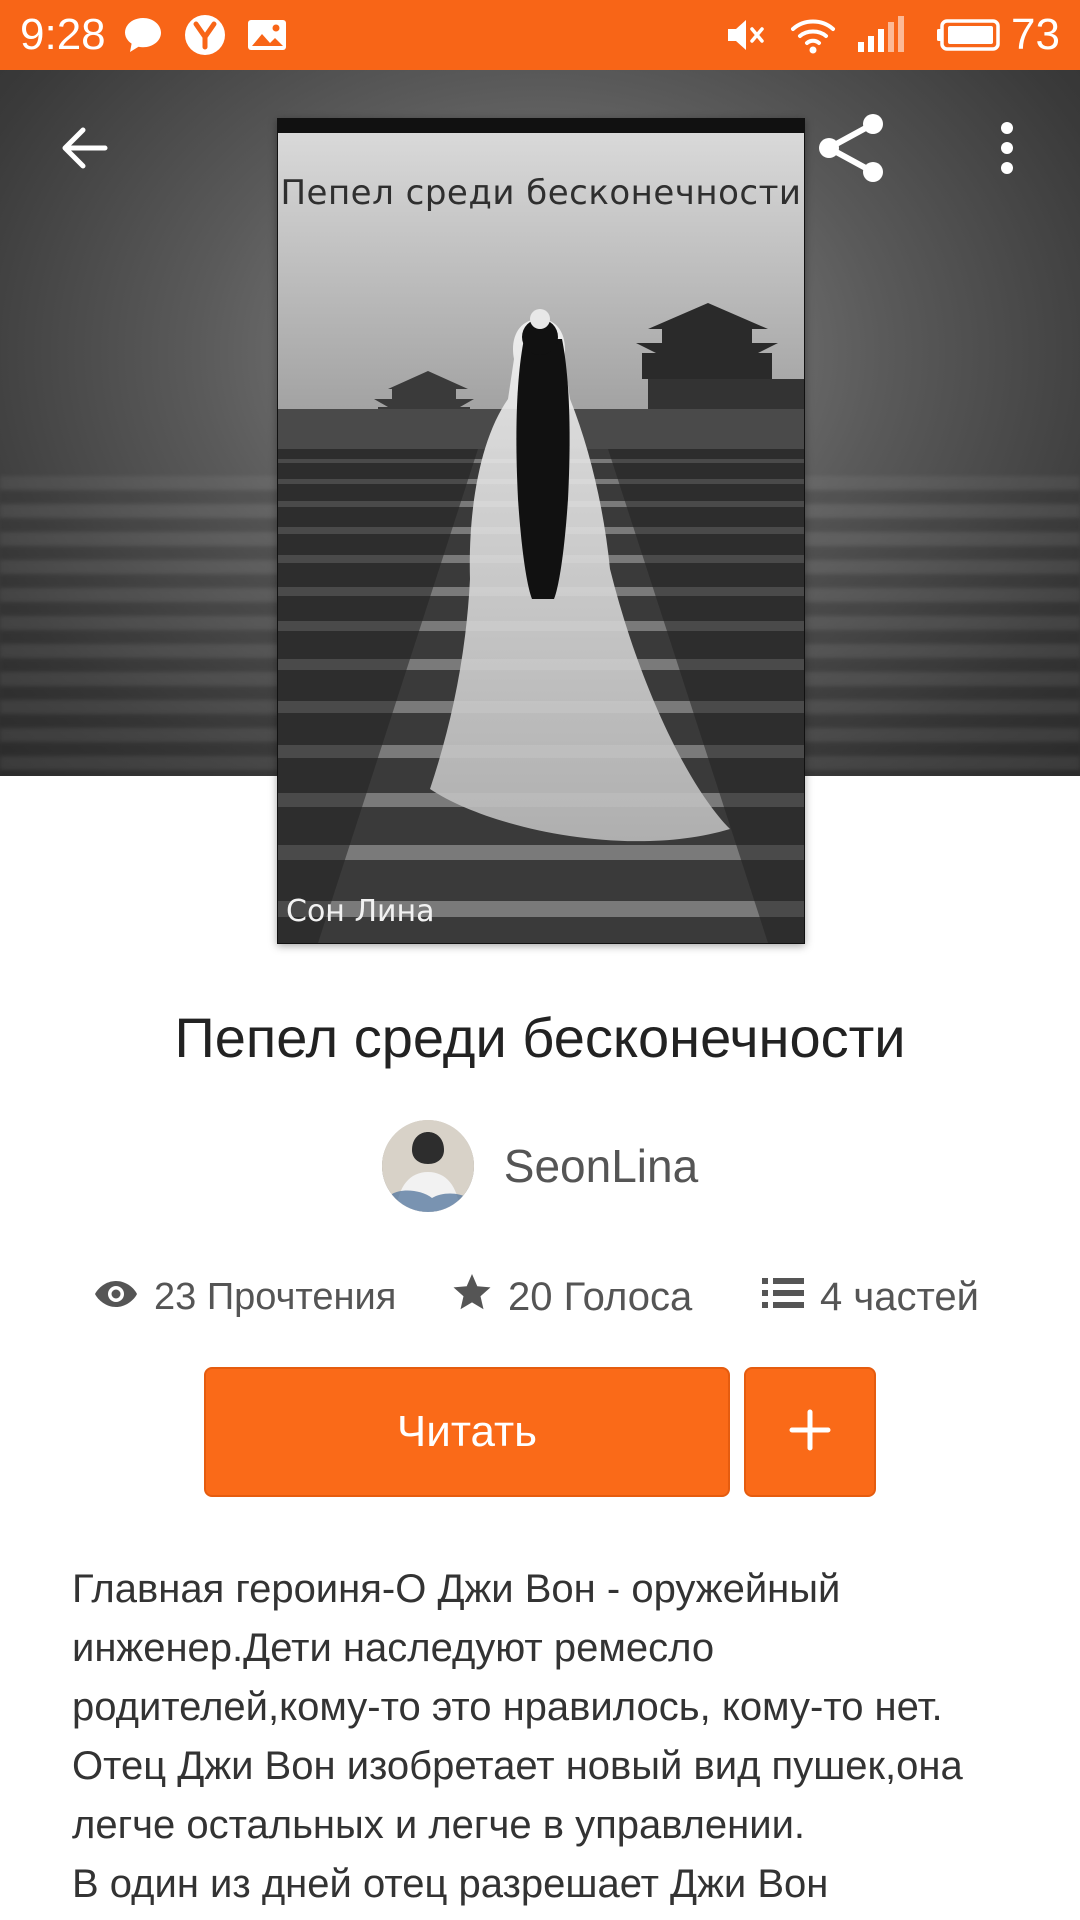  What do you see at coordinates (880, 35) in the screenshot?
I see `signal-icon` at bounding box center [880, 35].